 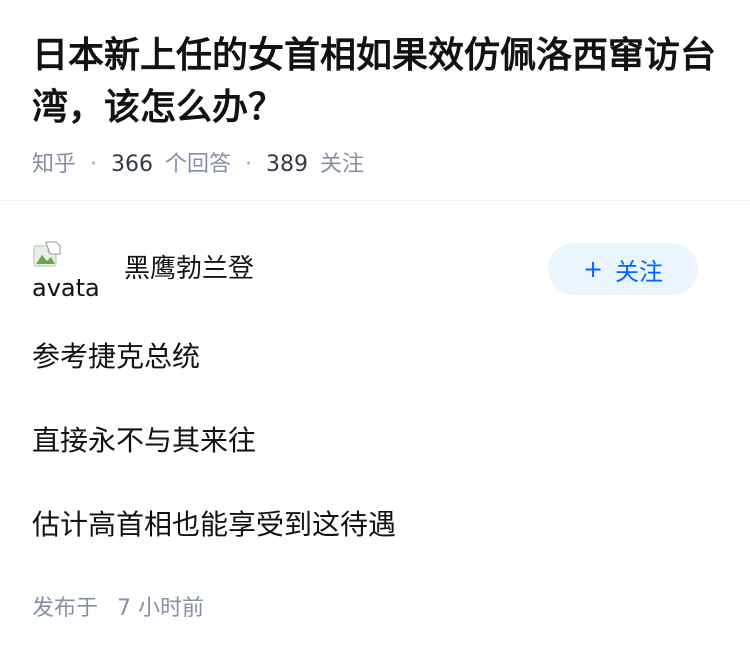 What do you see at coordinates (342, 164) in the screenshot?
I see `follows-label: 关注` at bounding box center [342, 164].